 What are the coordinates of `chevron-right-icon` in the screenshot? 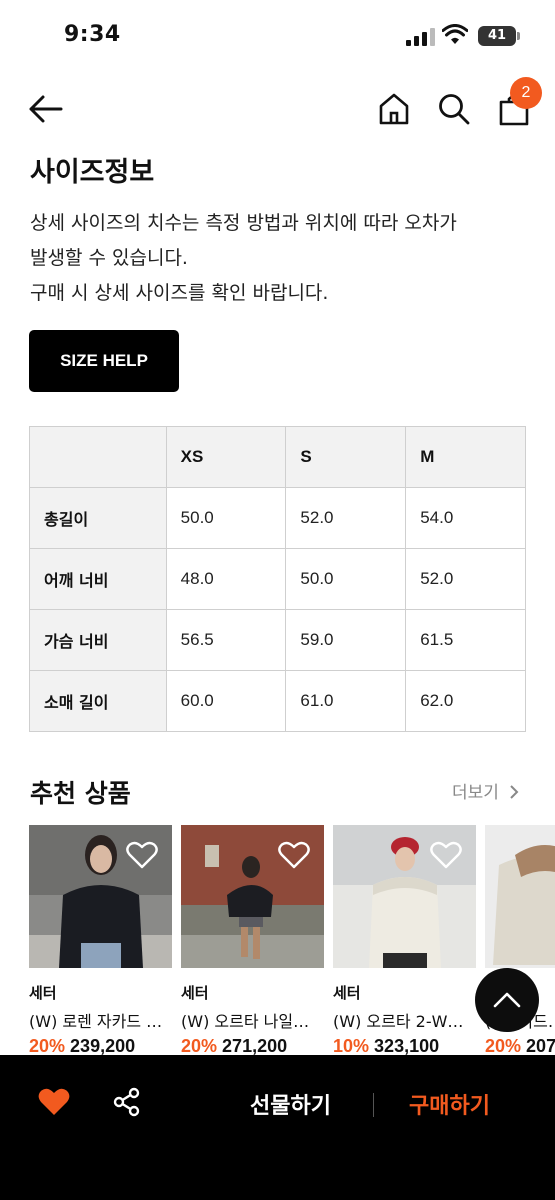 It's located at (514, 792).